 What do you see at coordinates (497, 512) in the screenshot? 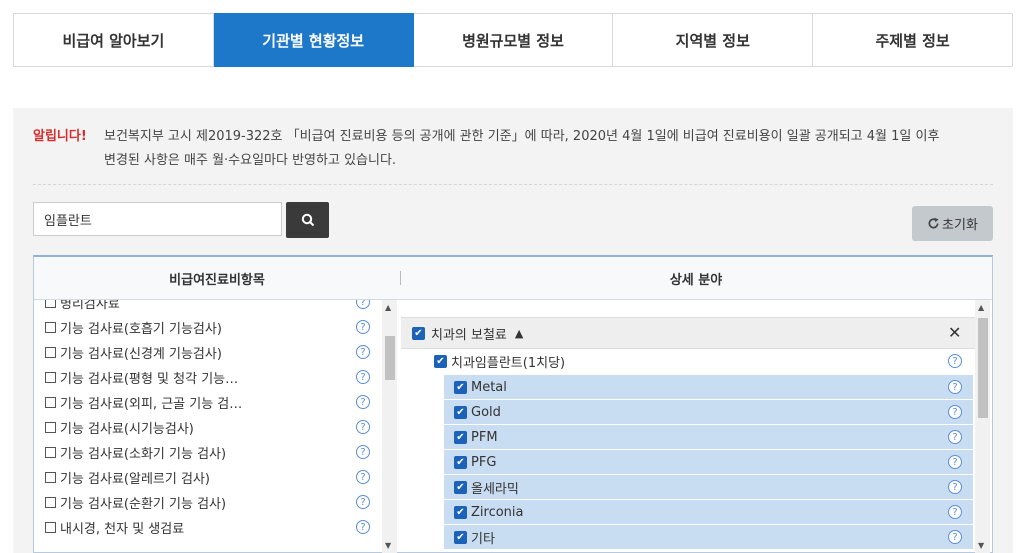
I see `detail-item-label: Zirconia` at bounding box center [497, 512].